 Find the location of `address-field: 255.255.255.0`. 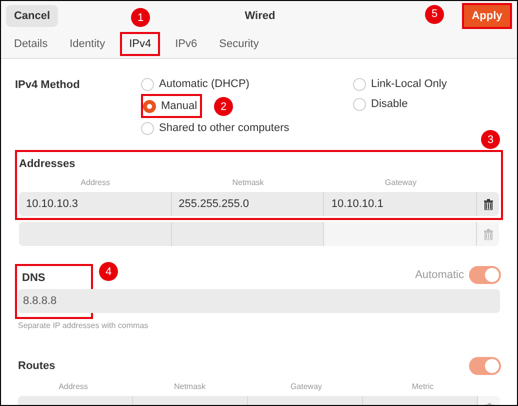

address-field: 255.255.255.0 is located at coordinates (248, 204).